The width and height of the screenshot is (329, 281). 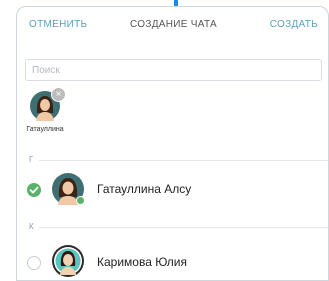 I want to click on selected-checkbox, so click(x=34, y=190).